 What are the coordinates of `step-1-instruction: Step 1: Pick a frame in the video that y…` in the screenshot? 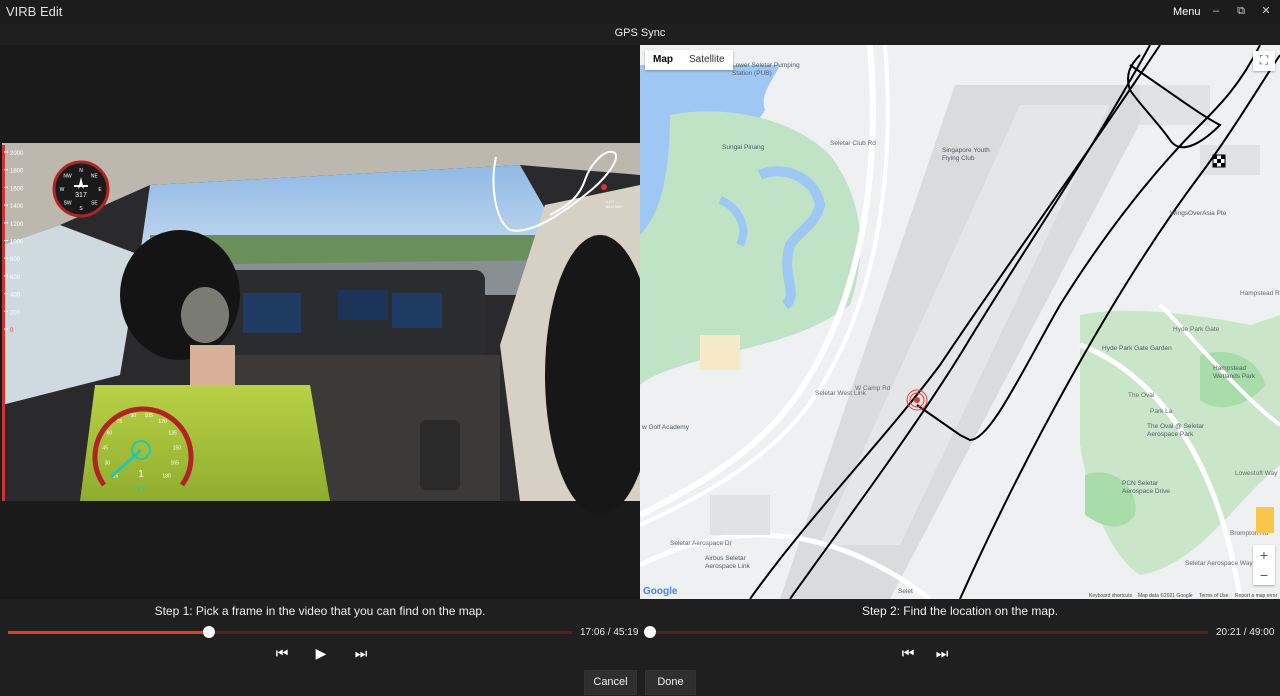 It's located at (320, 611).